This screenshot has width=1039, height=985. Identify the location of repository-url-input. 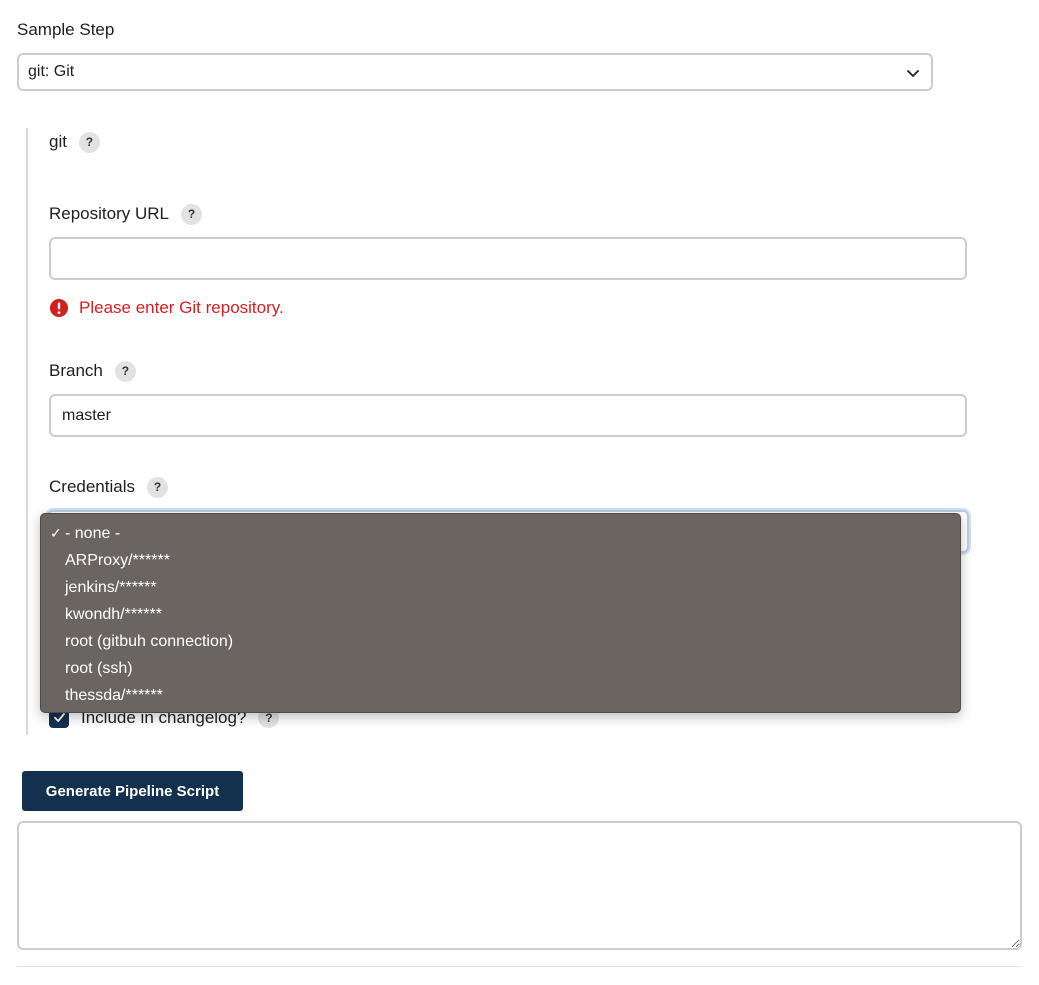
(508, 258).